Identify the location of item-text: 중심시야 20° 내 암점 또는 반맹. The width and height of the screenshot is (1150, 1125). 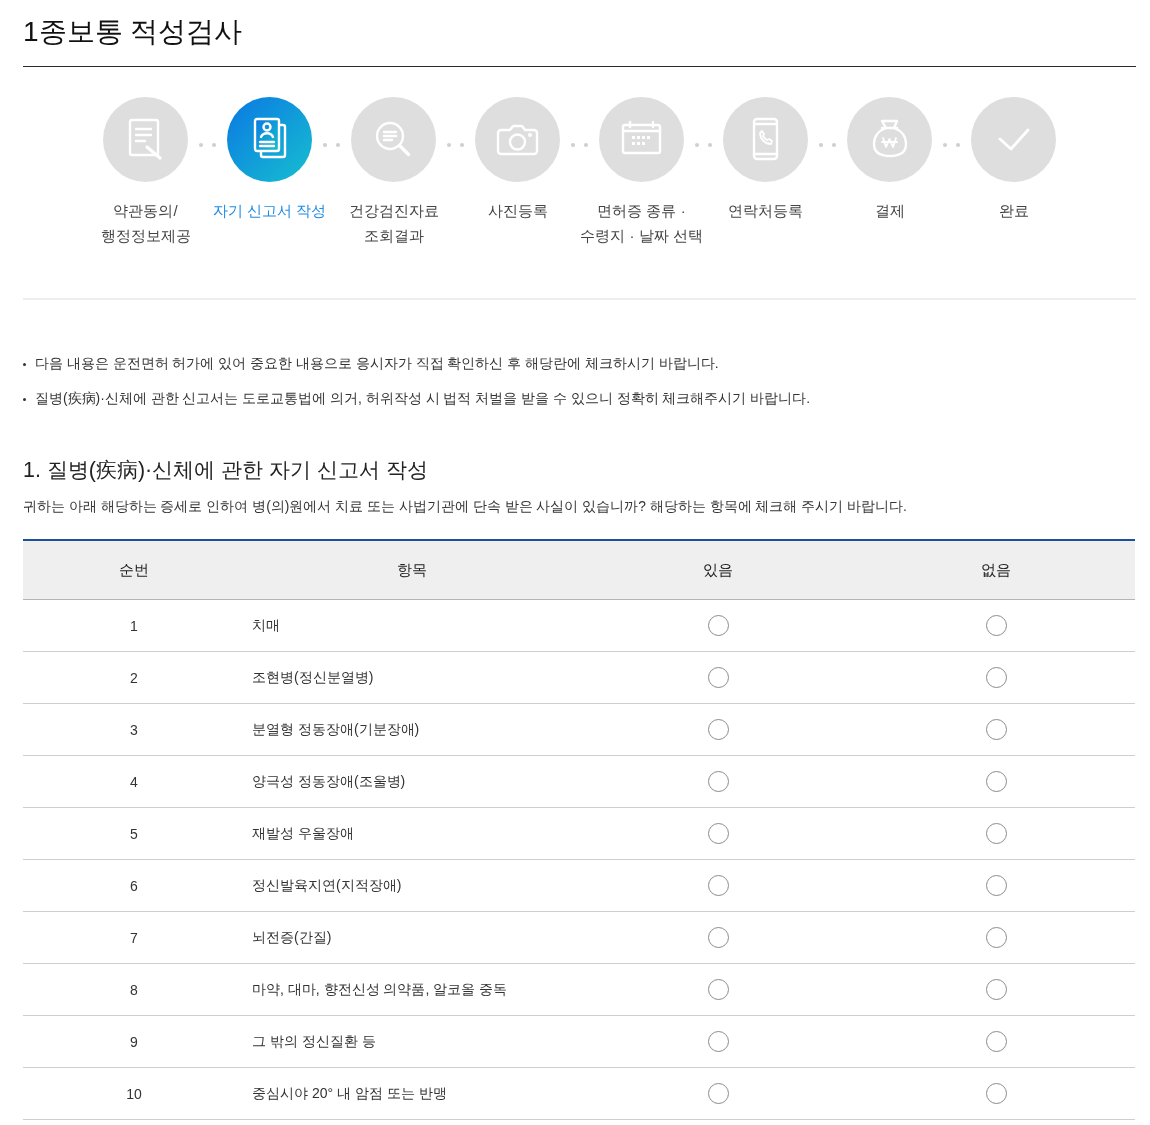
(349, 1093).